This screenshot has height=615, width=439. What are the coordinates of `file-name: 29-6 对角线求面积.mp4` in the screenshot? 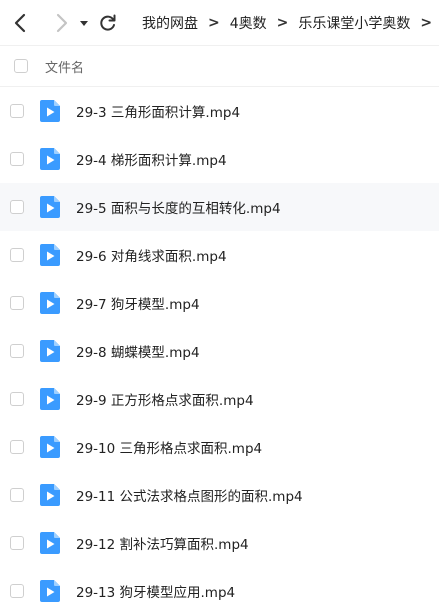 It's located at (151, 255).